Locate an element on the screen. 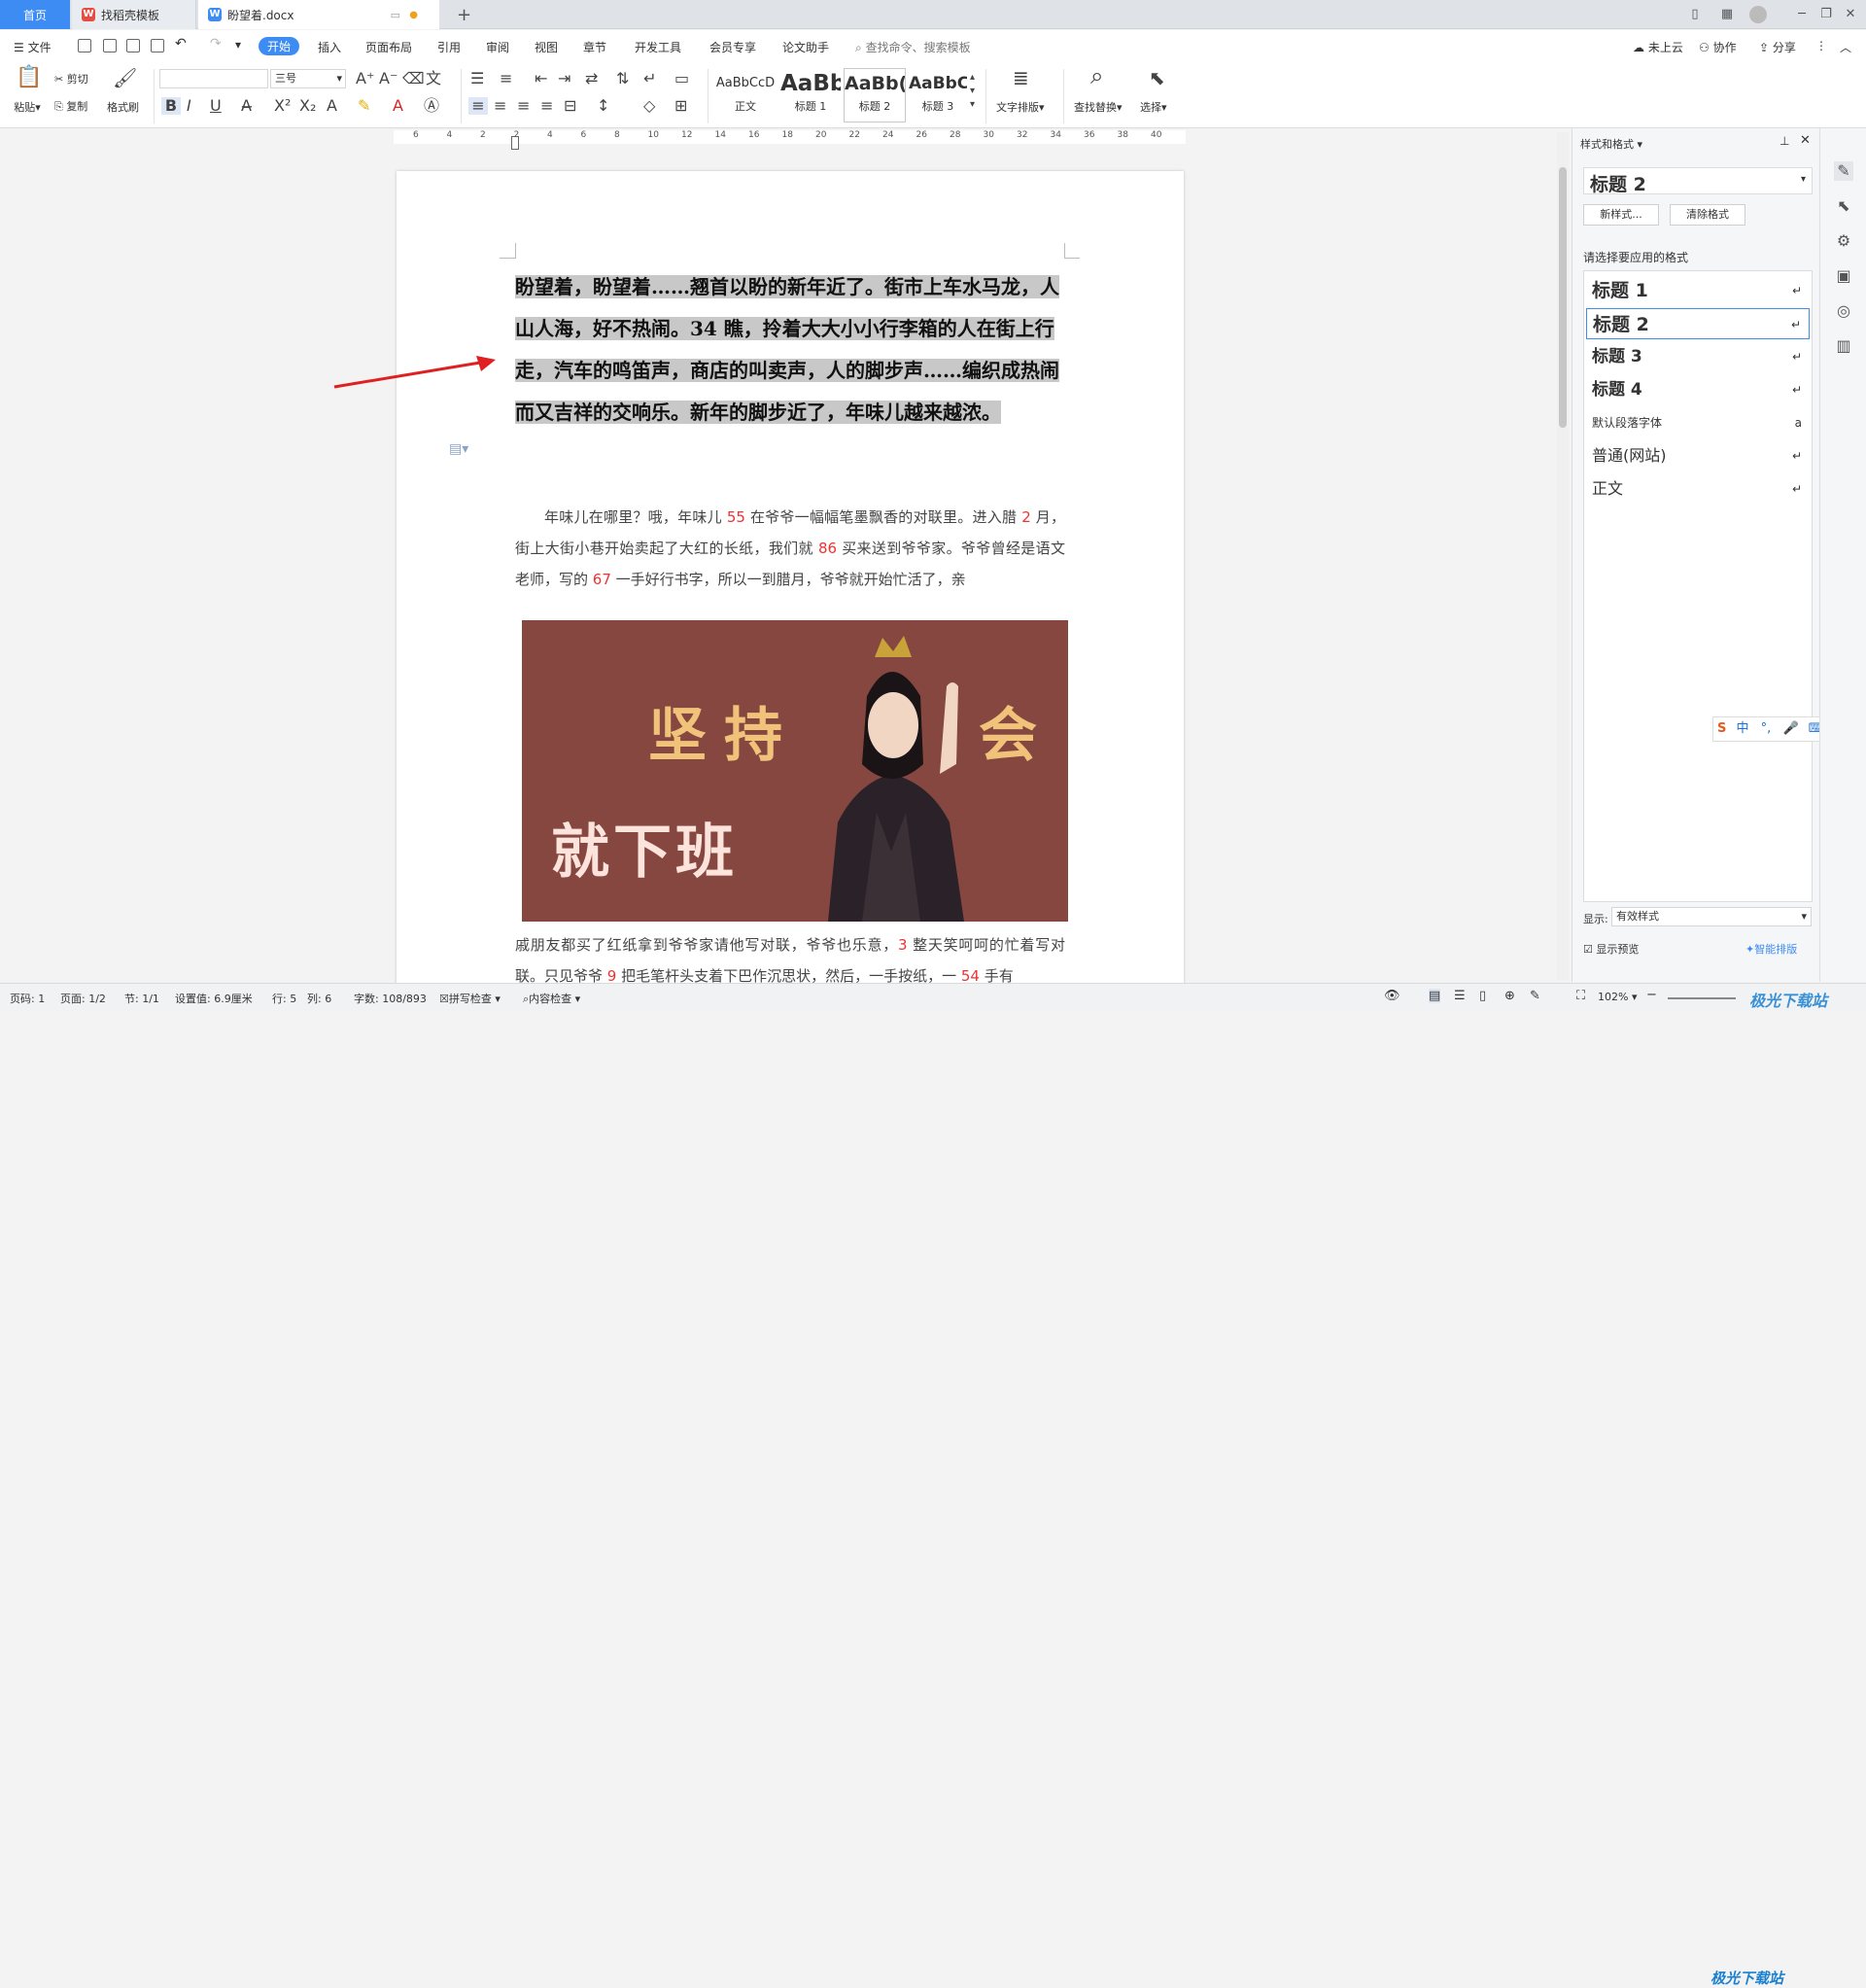 This screenshot has width=1866, height=1988. magnifier-icon: ⌕ is located at coordinates (1096, 76).